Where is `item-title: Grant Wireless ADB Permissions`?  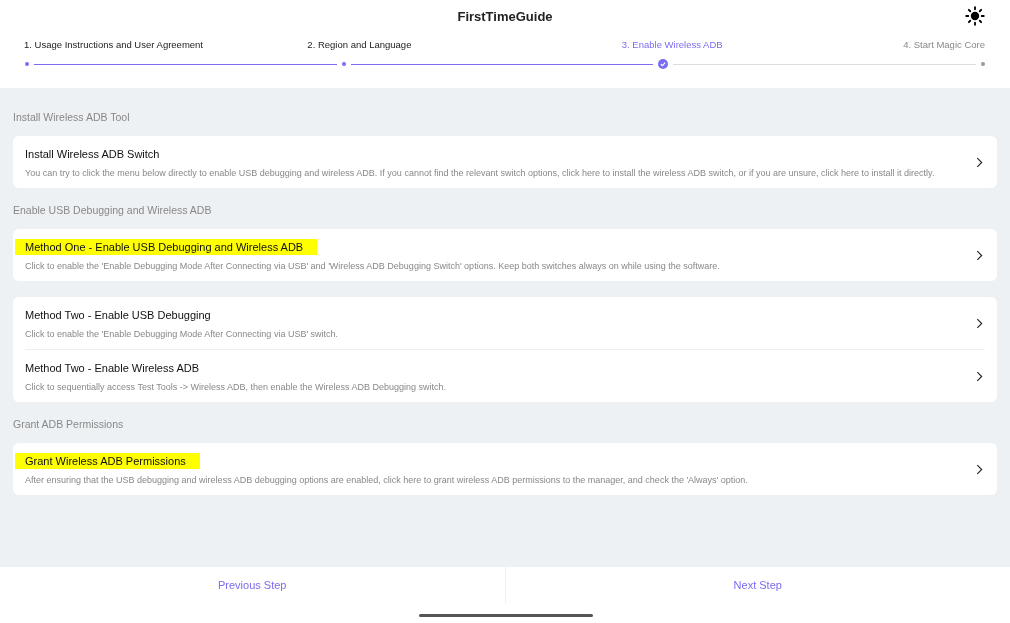
item-title: Grant Wireless ADB Permissions is located at coordinates (107, 461).